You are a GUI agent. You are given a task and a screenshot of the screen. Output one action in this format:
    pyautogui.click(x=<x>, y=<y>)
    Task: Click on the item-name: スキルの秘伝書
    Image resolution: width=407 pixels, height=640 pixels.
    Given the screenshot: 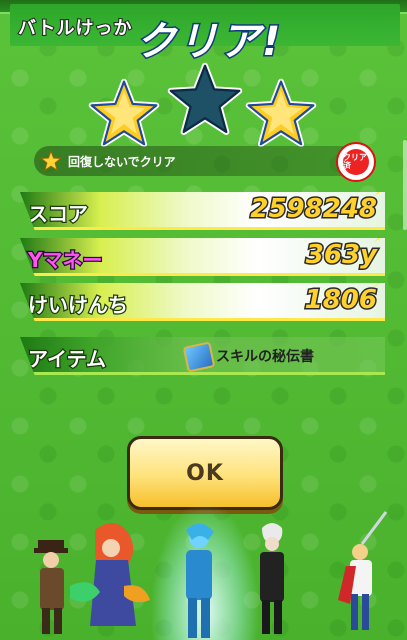 What is the action you would take?
    pyautogui.click(x=265, y=357)
    